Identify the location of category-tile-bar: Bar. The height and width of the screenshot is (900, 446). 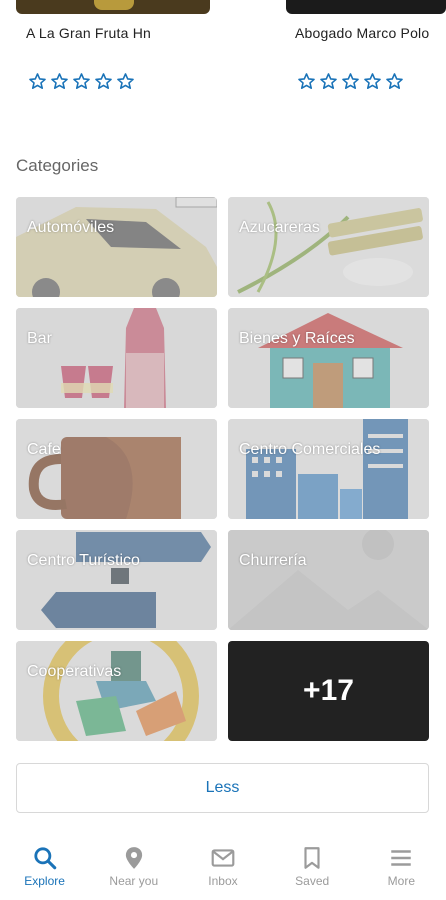
(116, 358).